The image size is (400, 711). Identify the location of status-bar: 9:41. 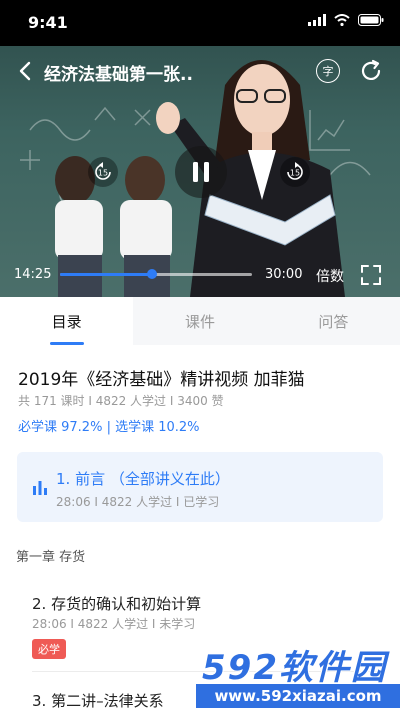
(200, 23).